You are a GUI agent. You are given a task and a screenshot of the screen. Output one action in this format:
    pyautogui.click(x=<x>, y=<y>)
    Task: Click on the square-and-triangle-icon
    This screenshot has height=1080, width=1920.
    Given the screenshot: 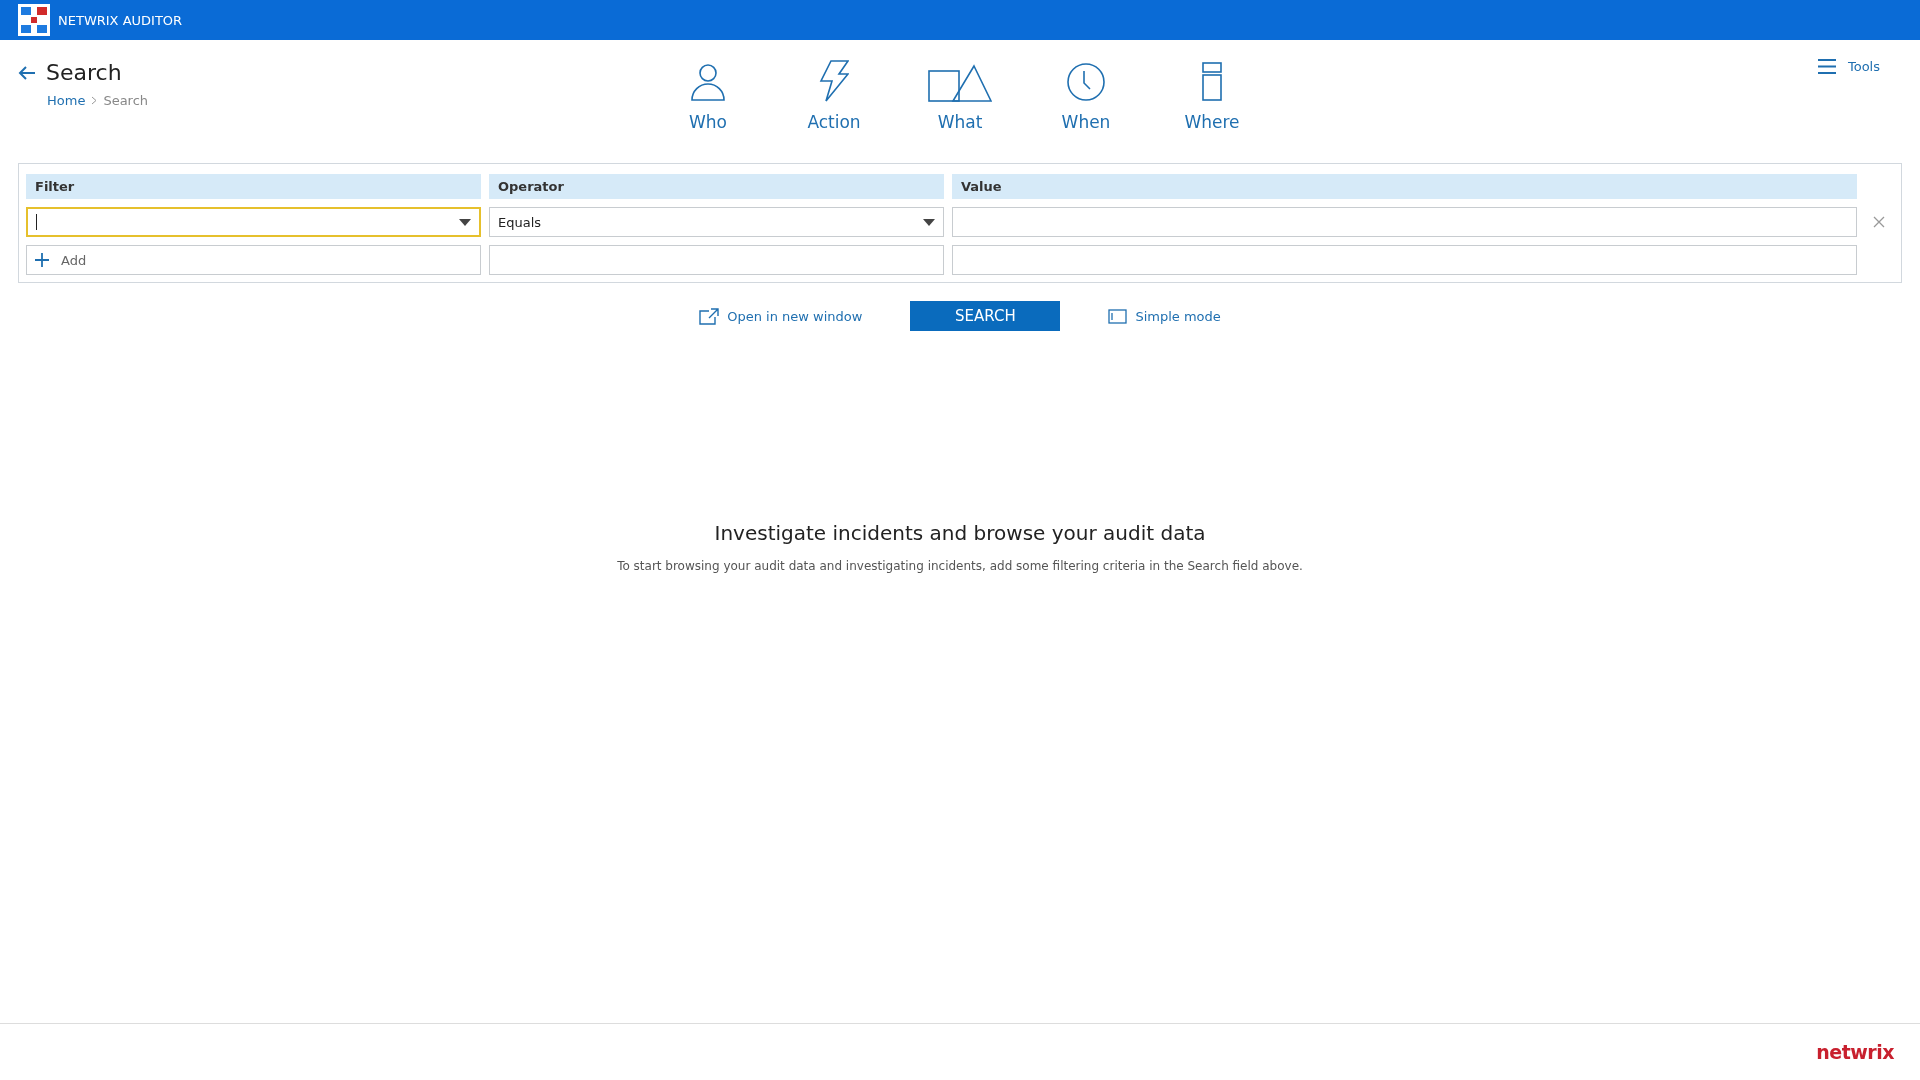 What is the action you would take?
    pyautogui.click(x=960, y=83)
    